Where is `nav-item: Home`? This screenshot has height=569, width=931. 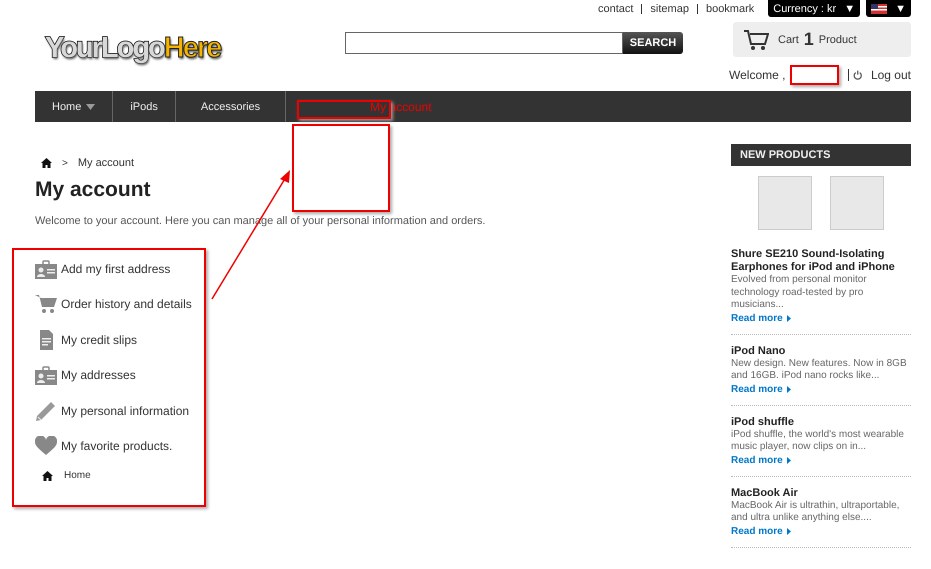
nav-item: Home is located at coordinates (74, 106).